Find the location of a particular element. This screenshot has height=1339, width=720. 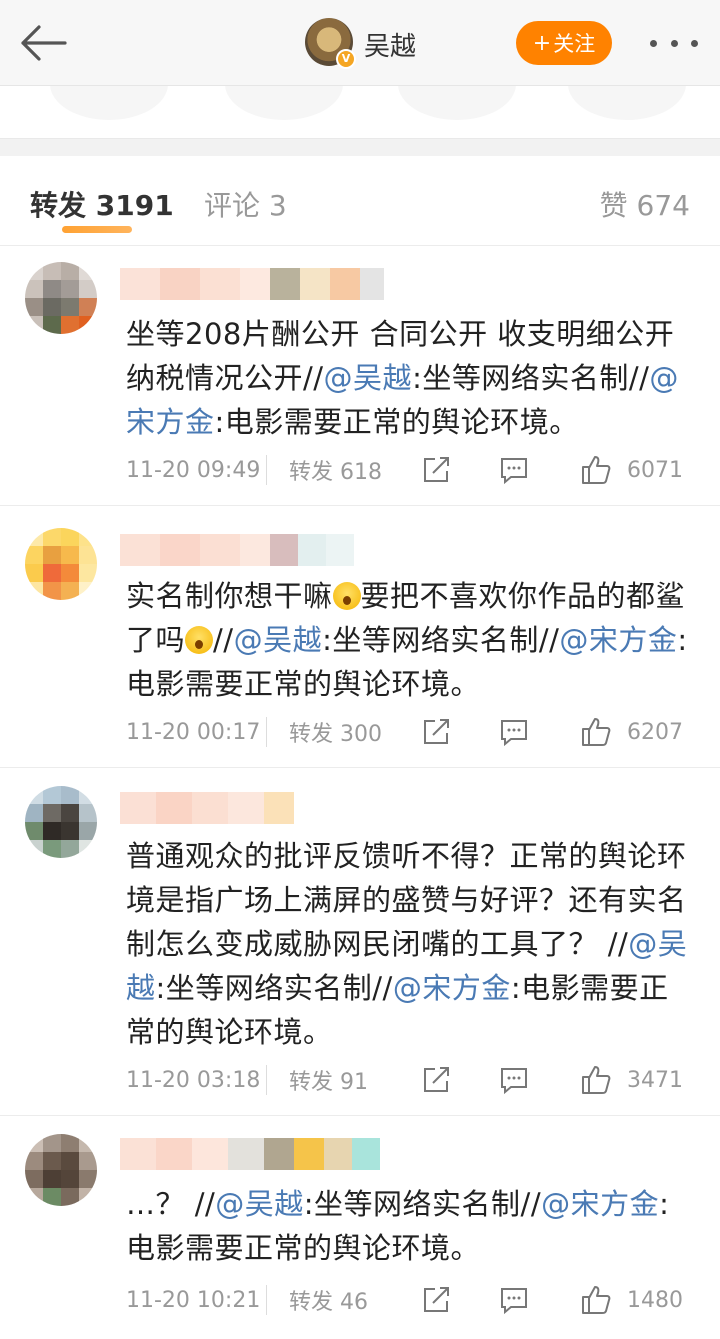

text-run: 实名制你想干嘛 is located at coordinates (229, 596).